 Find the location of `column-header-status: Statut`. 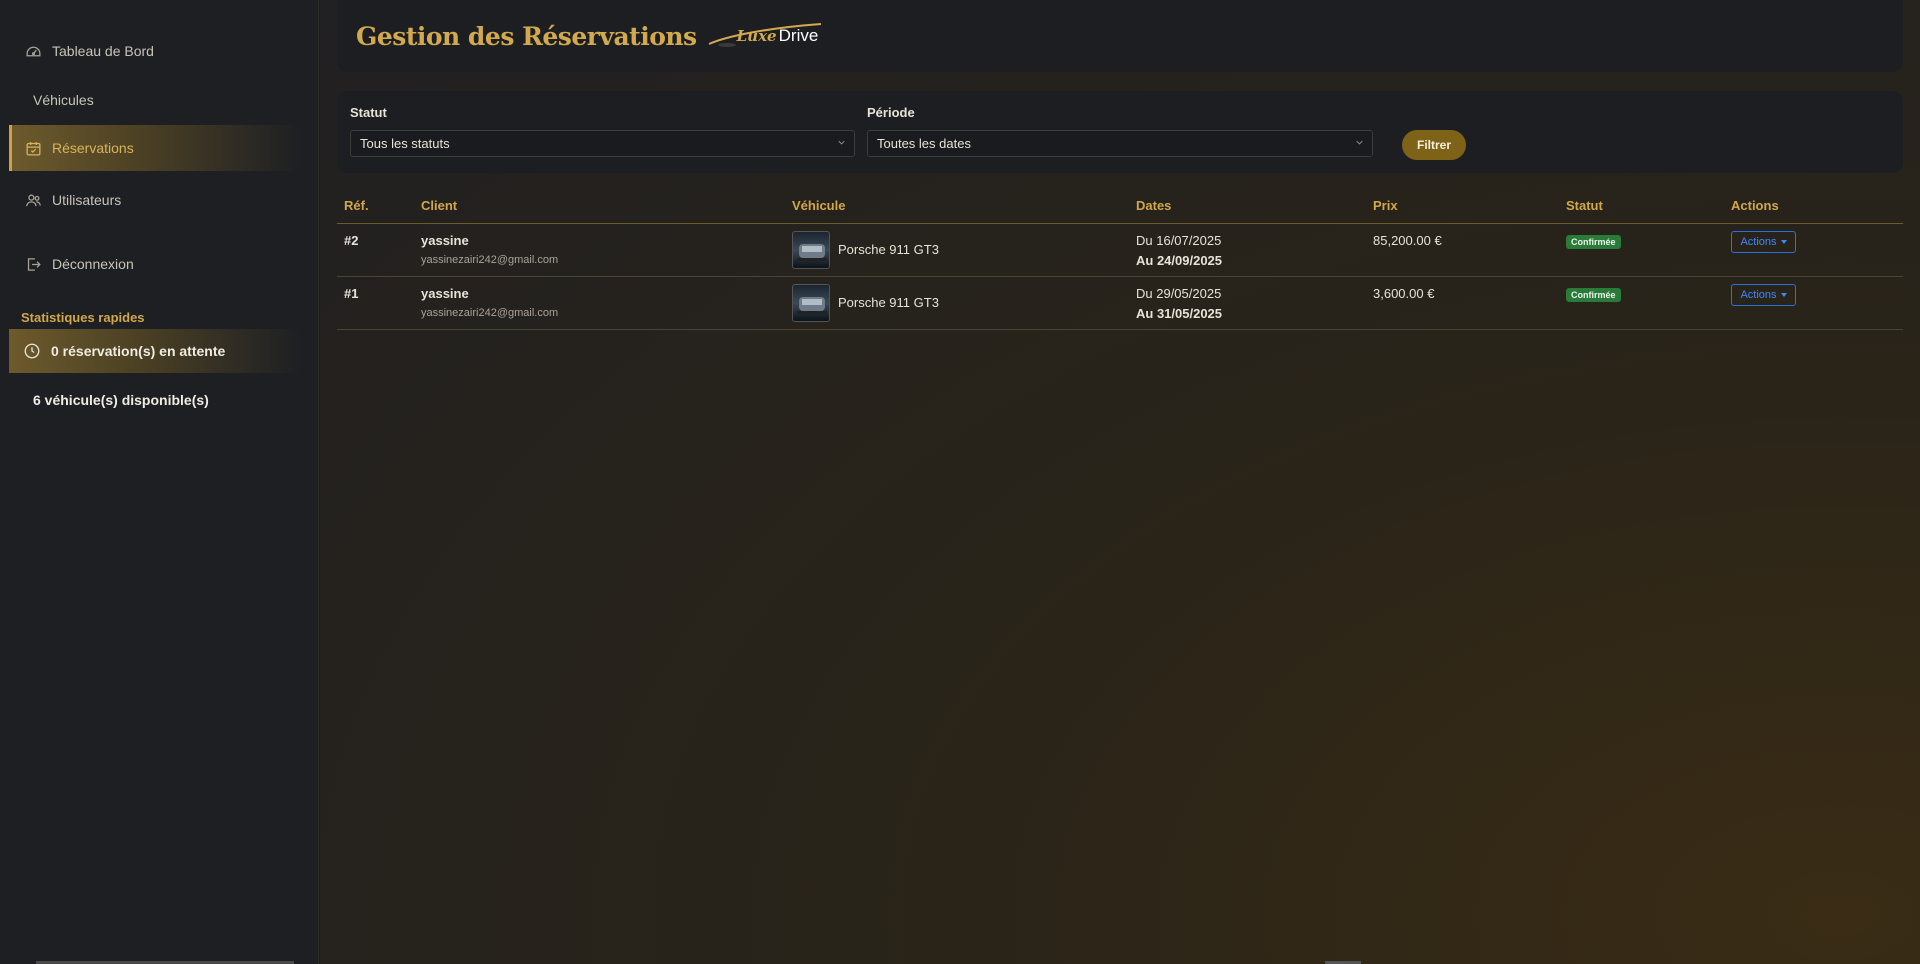

column-header-status: Statut is located at coordinates (1584, 205).